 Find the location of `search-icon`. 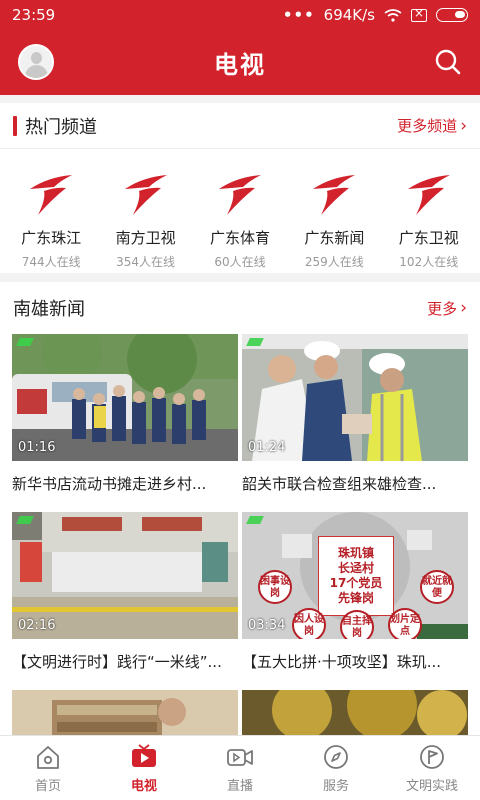

search-icon is located at coordinates (448, 62).